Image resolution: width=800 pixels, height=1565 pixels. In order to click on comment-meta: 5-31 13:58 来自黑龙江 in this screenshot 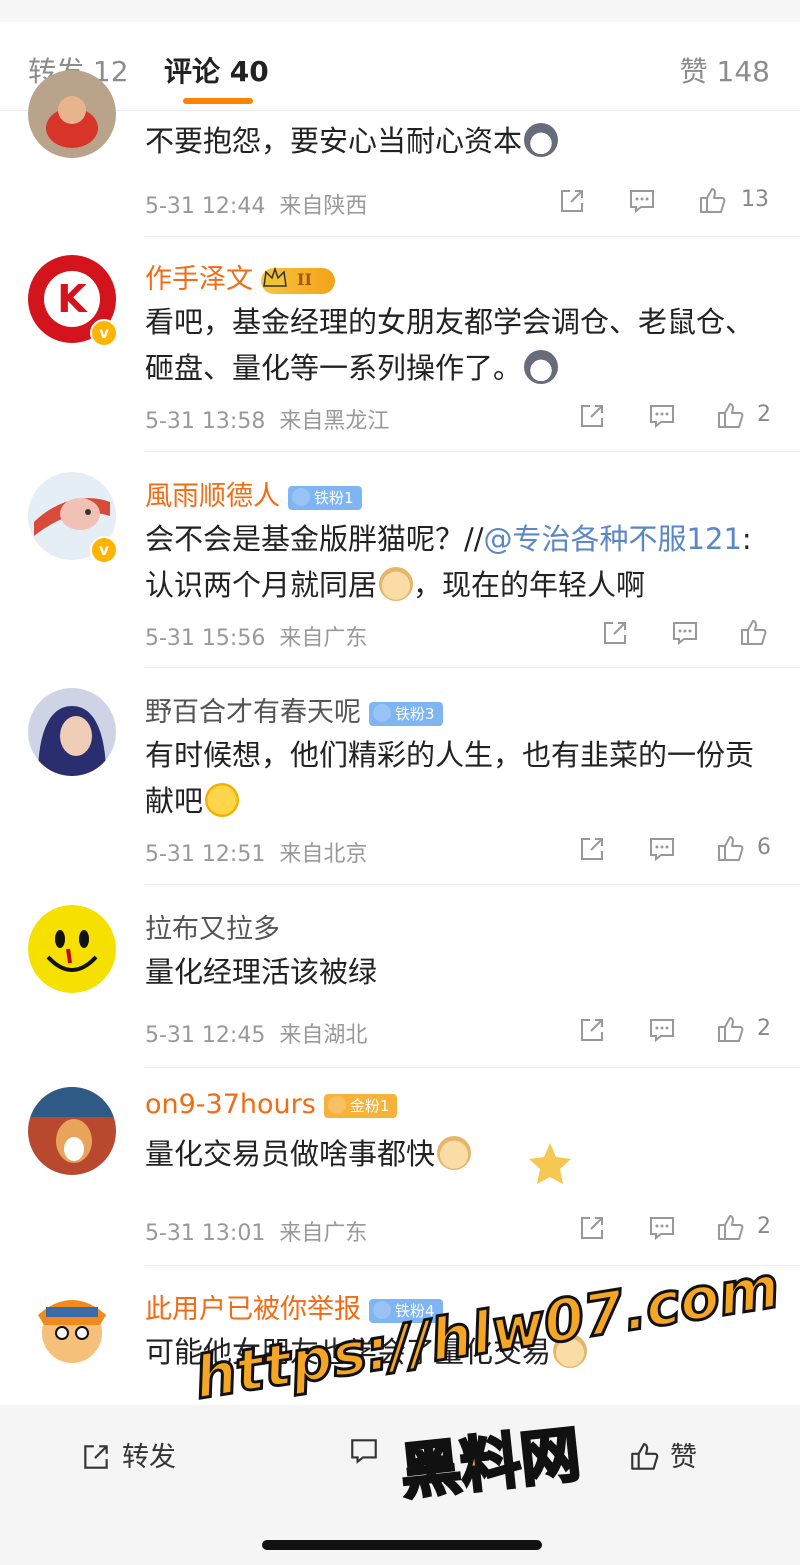, I will do `click(267, 421)`.